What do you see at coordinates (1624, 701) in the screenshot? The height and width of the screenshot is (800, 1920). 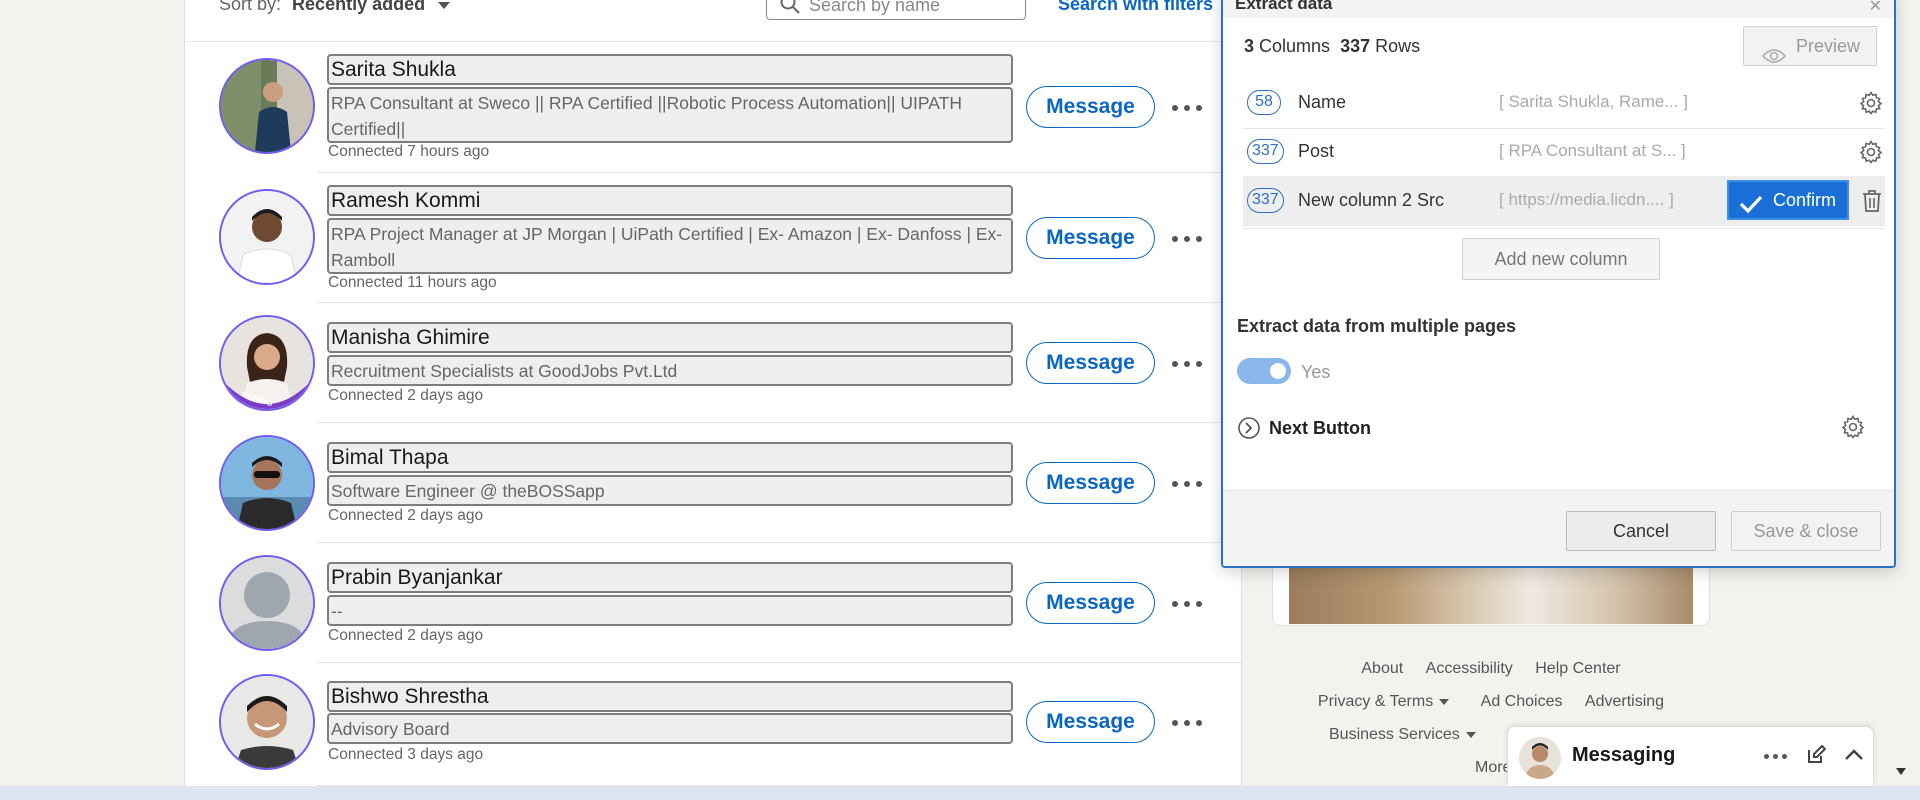 I see `footer-link-advertising: Advertising` at bounding box center [1624, 701].